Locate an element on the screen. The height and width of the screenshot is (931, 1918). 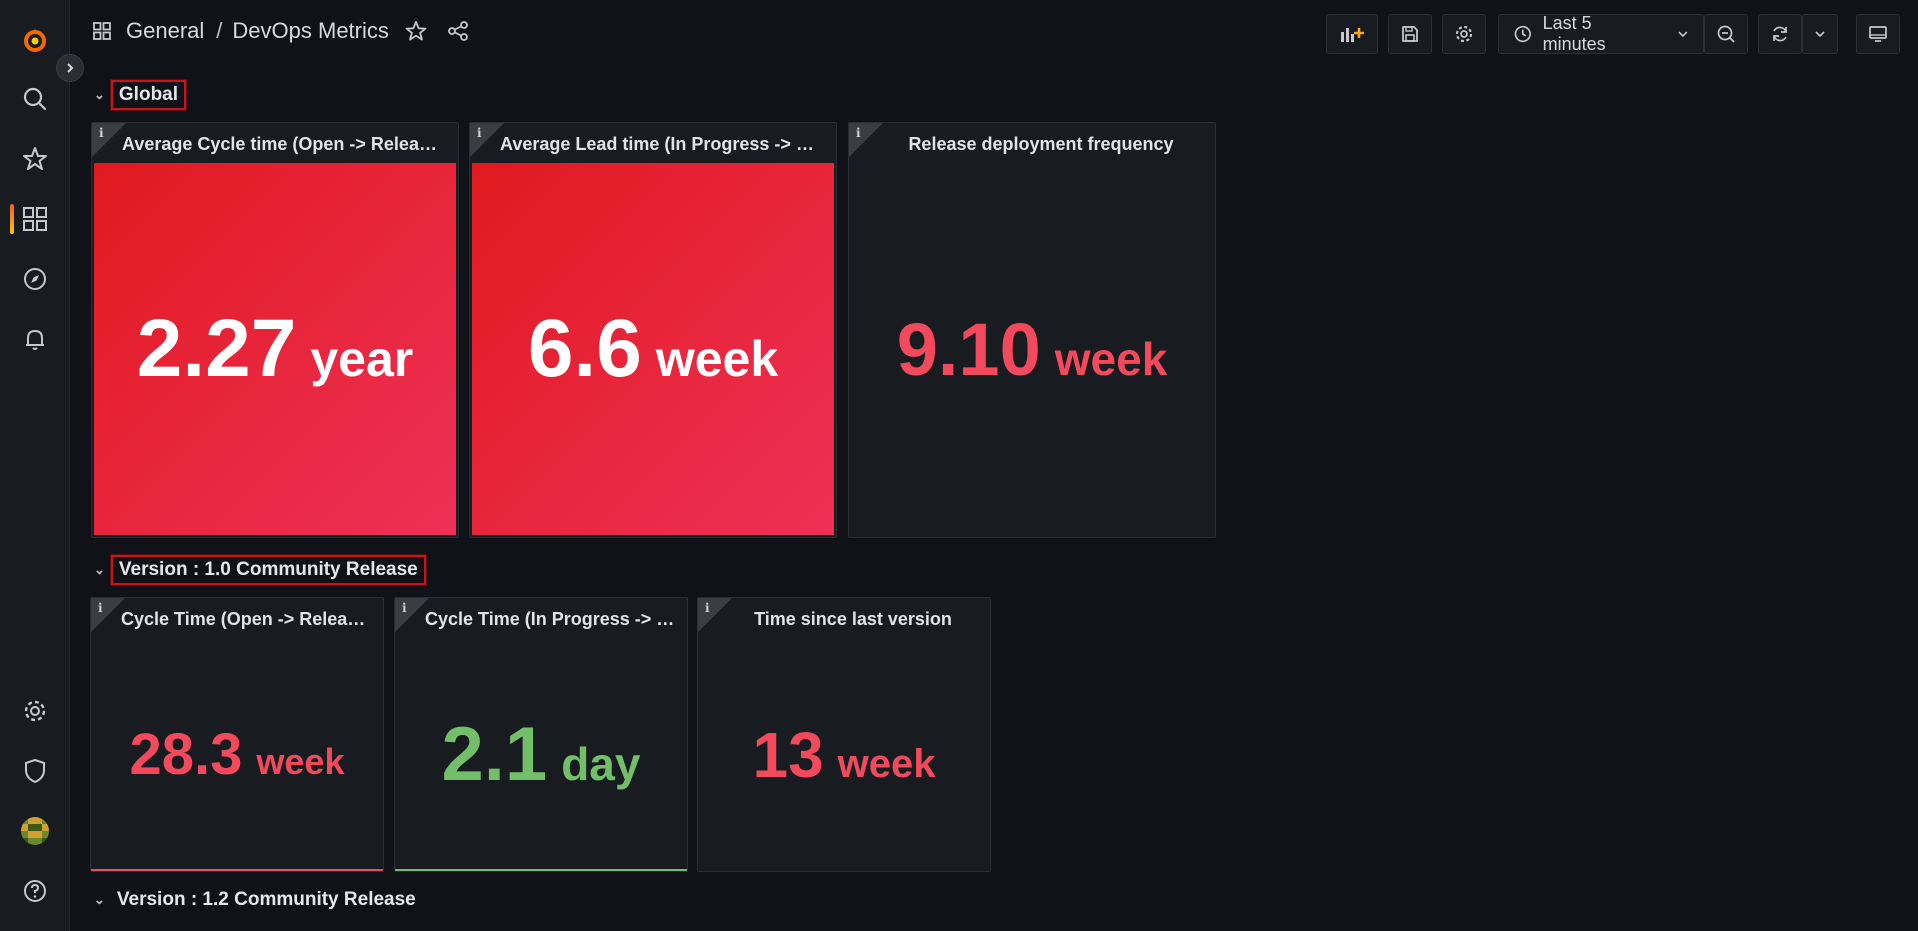
stat-unit: day is located at coordinates (601, 763).